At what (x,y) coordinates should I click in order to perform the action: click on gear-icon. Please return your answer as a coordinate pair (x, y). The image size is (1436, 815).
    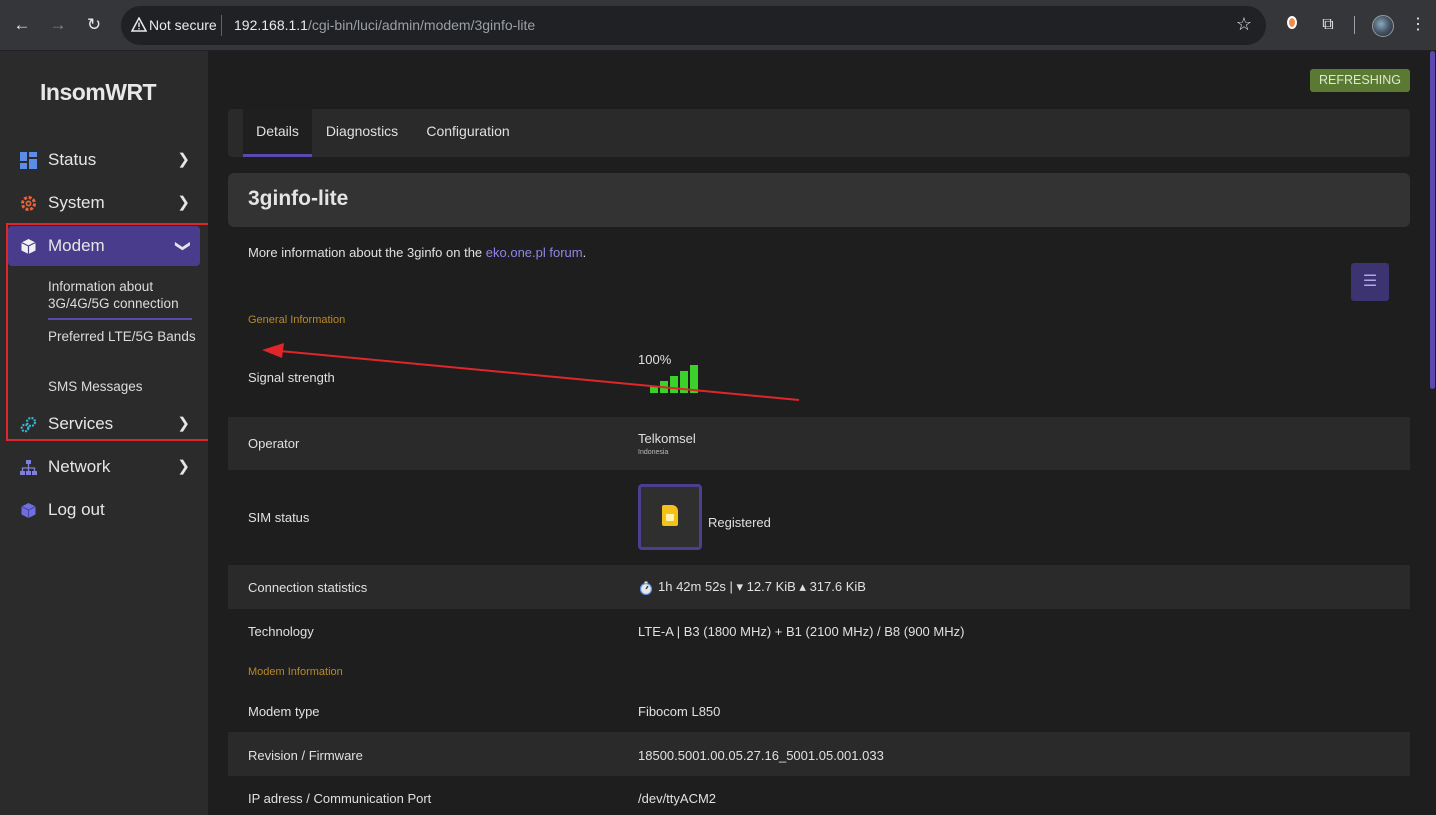
    Looking at the image, I should click on (28, 203).